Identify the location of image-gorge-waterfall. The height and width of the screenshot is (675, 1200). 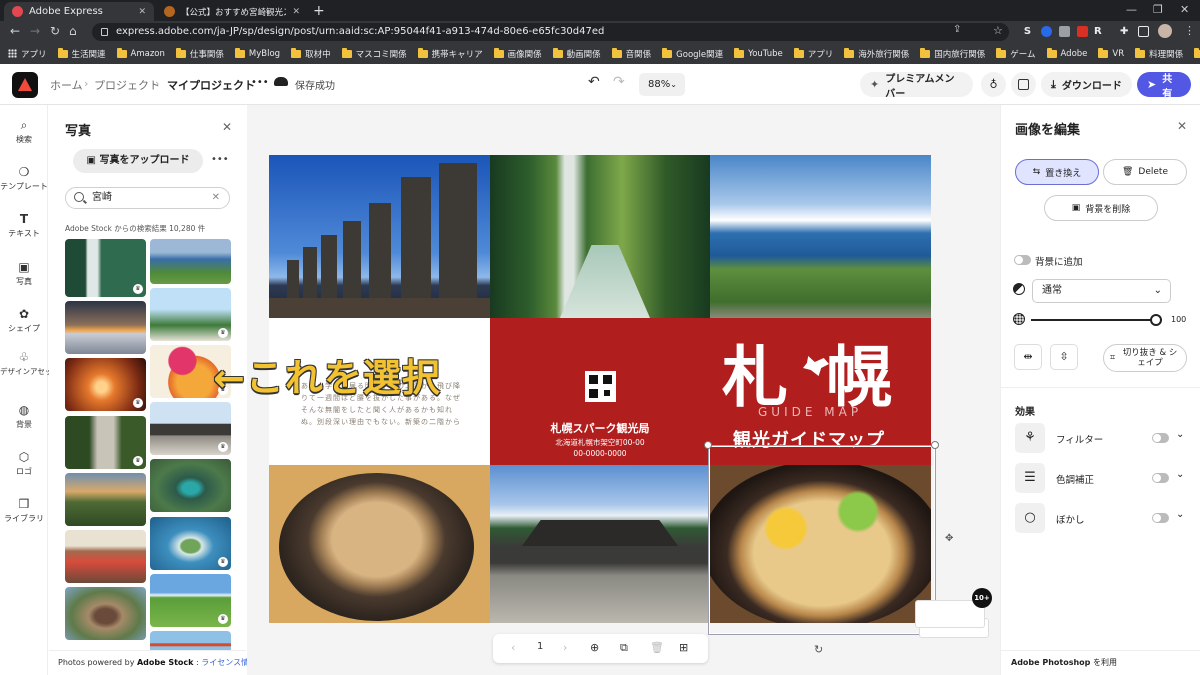
(600, 236).